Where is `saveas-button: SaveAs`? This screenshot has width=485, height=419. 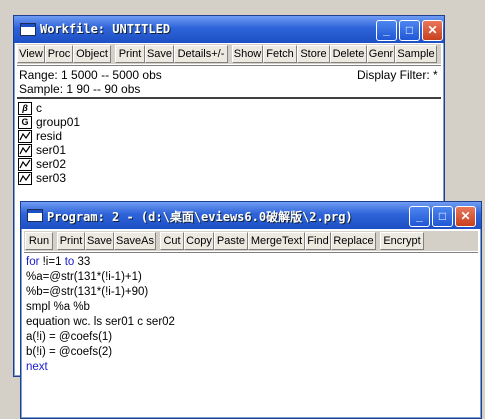
saveas-button: SaveAs is located at coordinates (135, 241).